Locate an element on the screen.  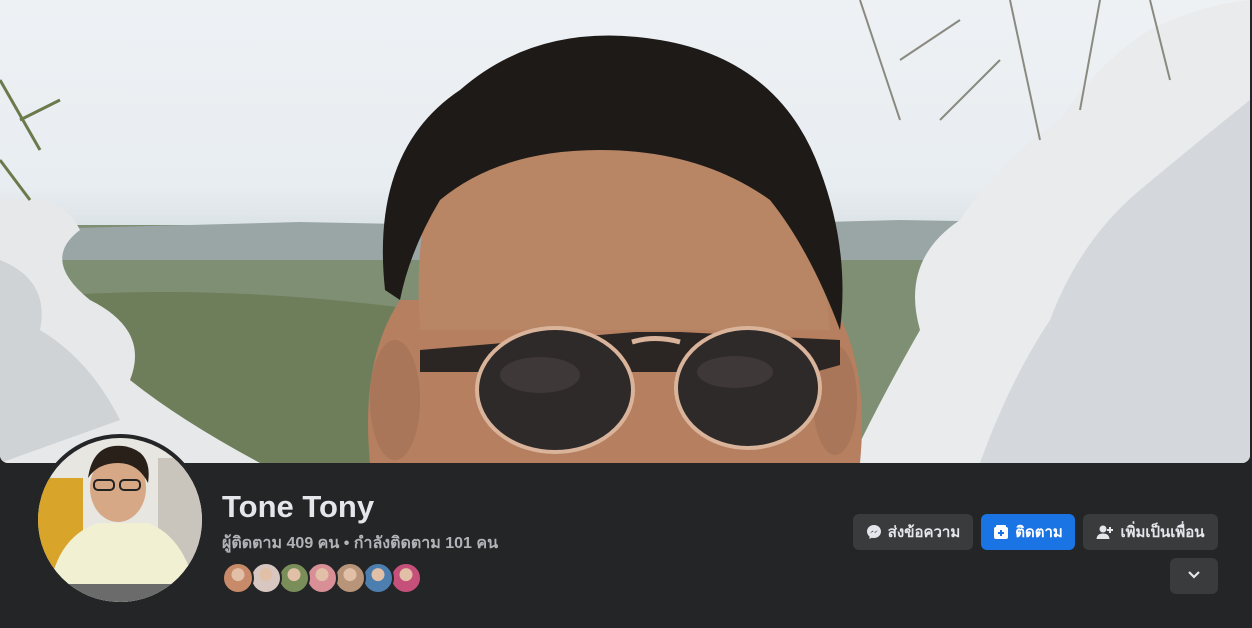
message-button-label: ส่งข้อความ is located at coordinates (924, 532).